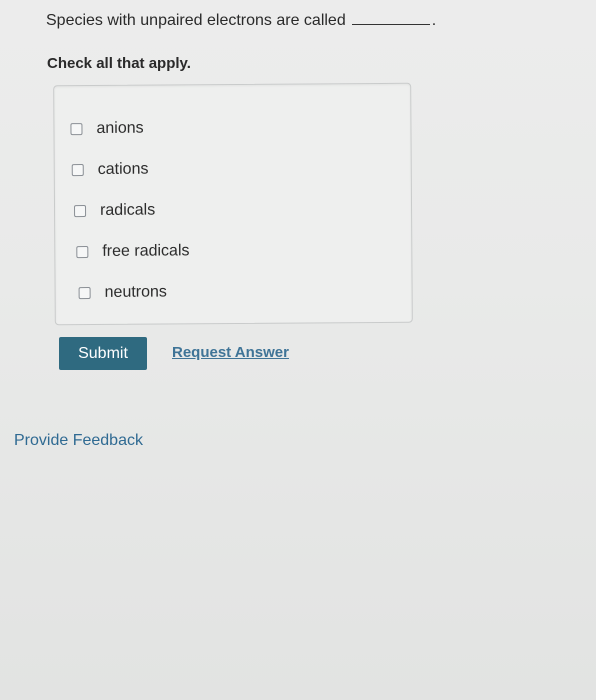 This screenshot has height=700, width=596. Describe the element at coordinates (146, 251) in the screenshot. I see `option-label: free radicals` at that location.